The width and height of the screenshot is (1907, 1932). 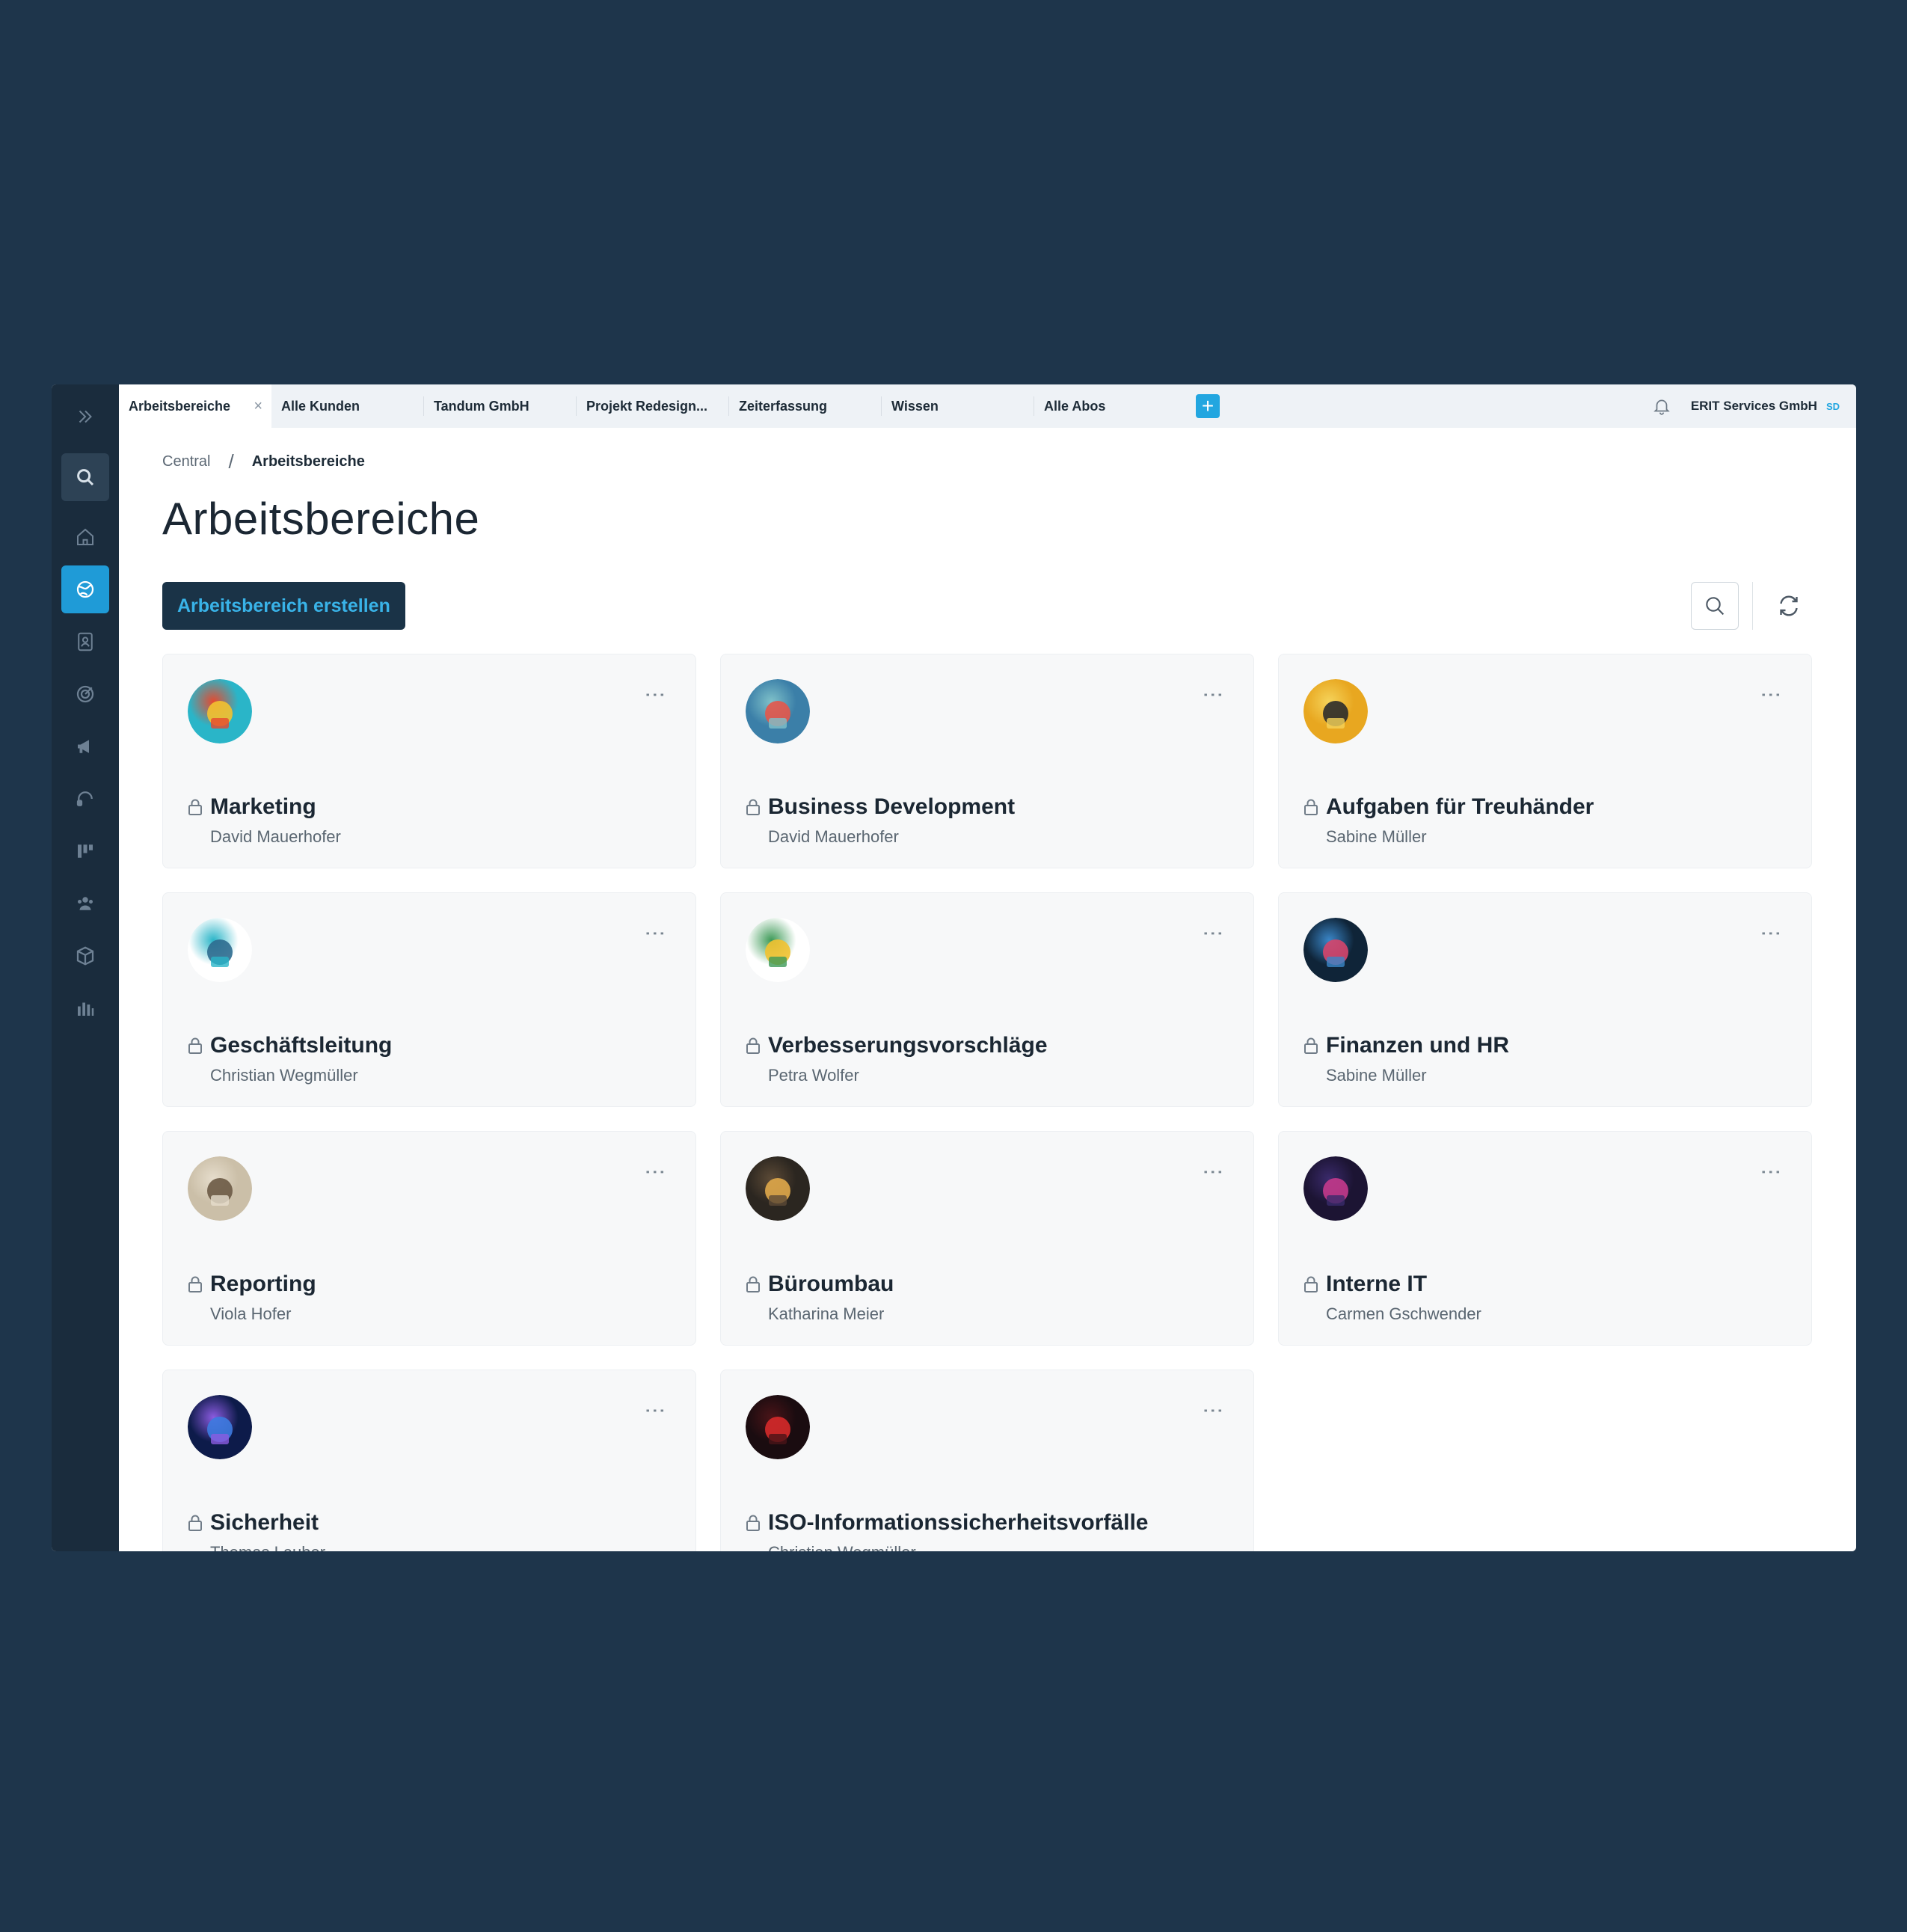 I want to click on sidebar-item-home, so click(x=85, y=537).